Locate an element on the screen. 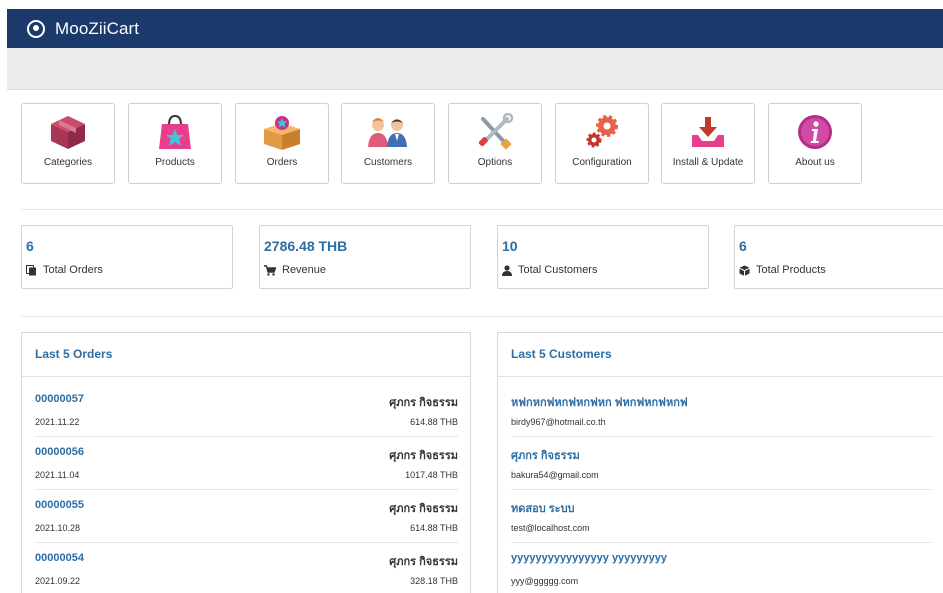 This screenshot has height=593, width=943. customer-name-link: ศุภกร กิจธรรม is located at coordinates (545, 455).